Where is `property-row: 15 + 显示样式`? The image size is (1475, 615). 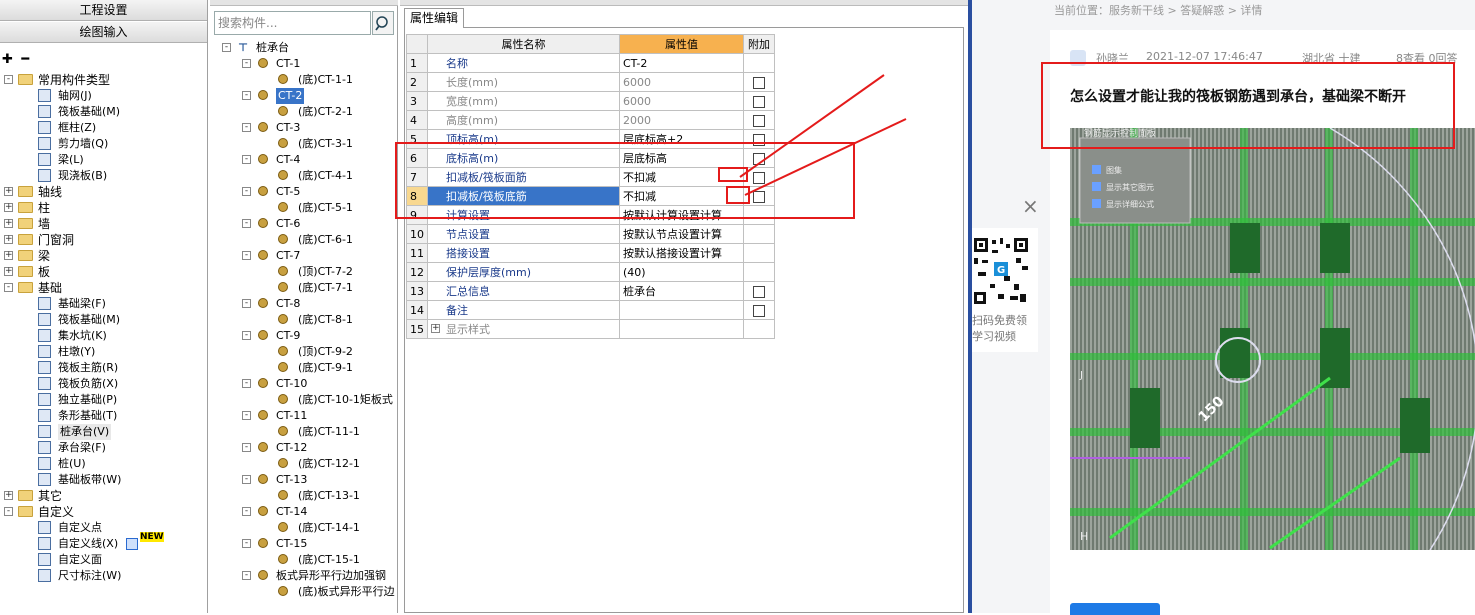 property-row: 15 + 显示样式 is located at coordinates (590, 329).